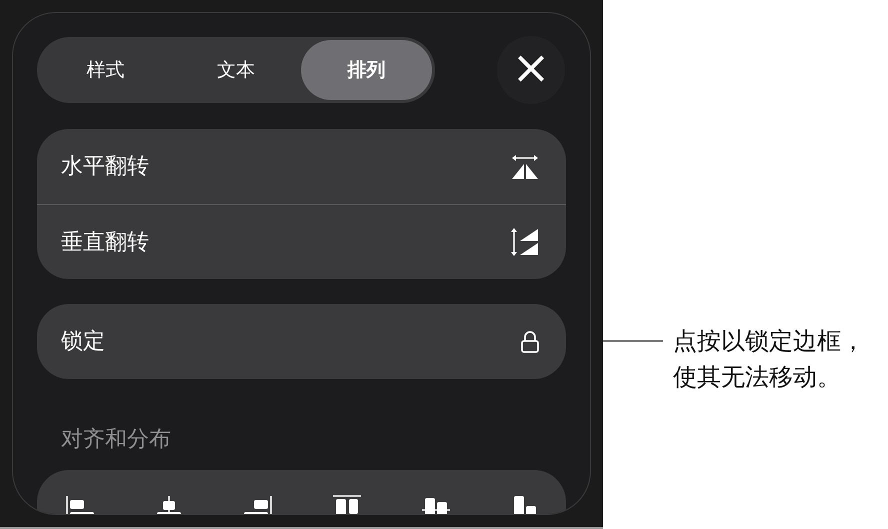 Image resolution: width=888 pixels, height=529 pixels. Describe the element at coordinates (105, 70) in the screenshot. I see `tab: 样式` at that location.